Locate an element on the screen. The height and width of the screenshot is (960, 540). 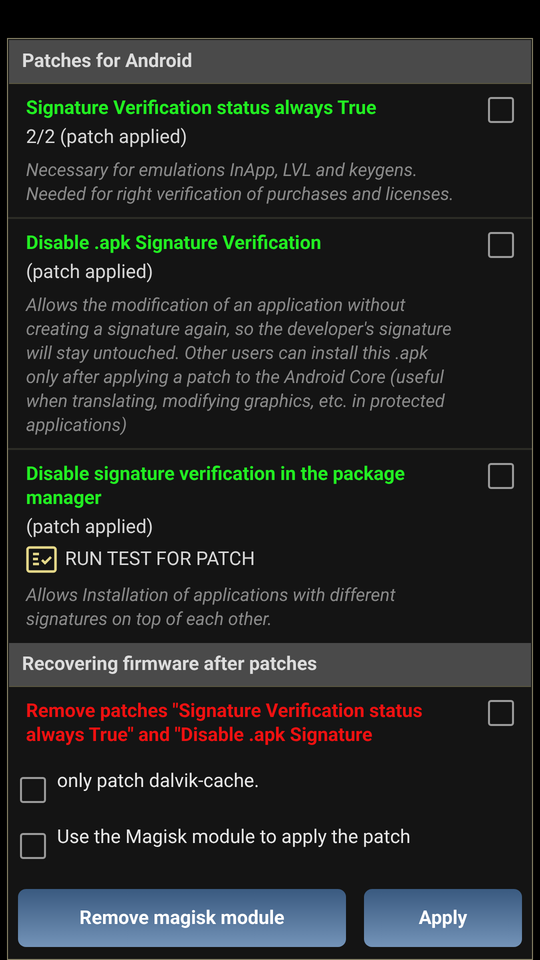
checklist-icon is located at coordinates (41, 559).